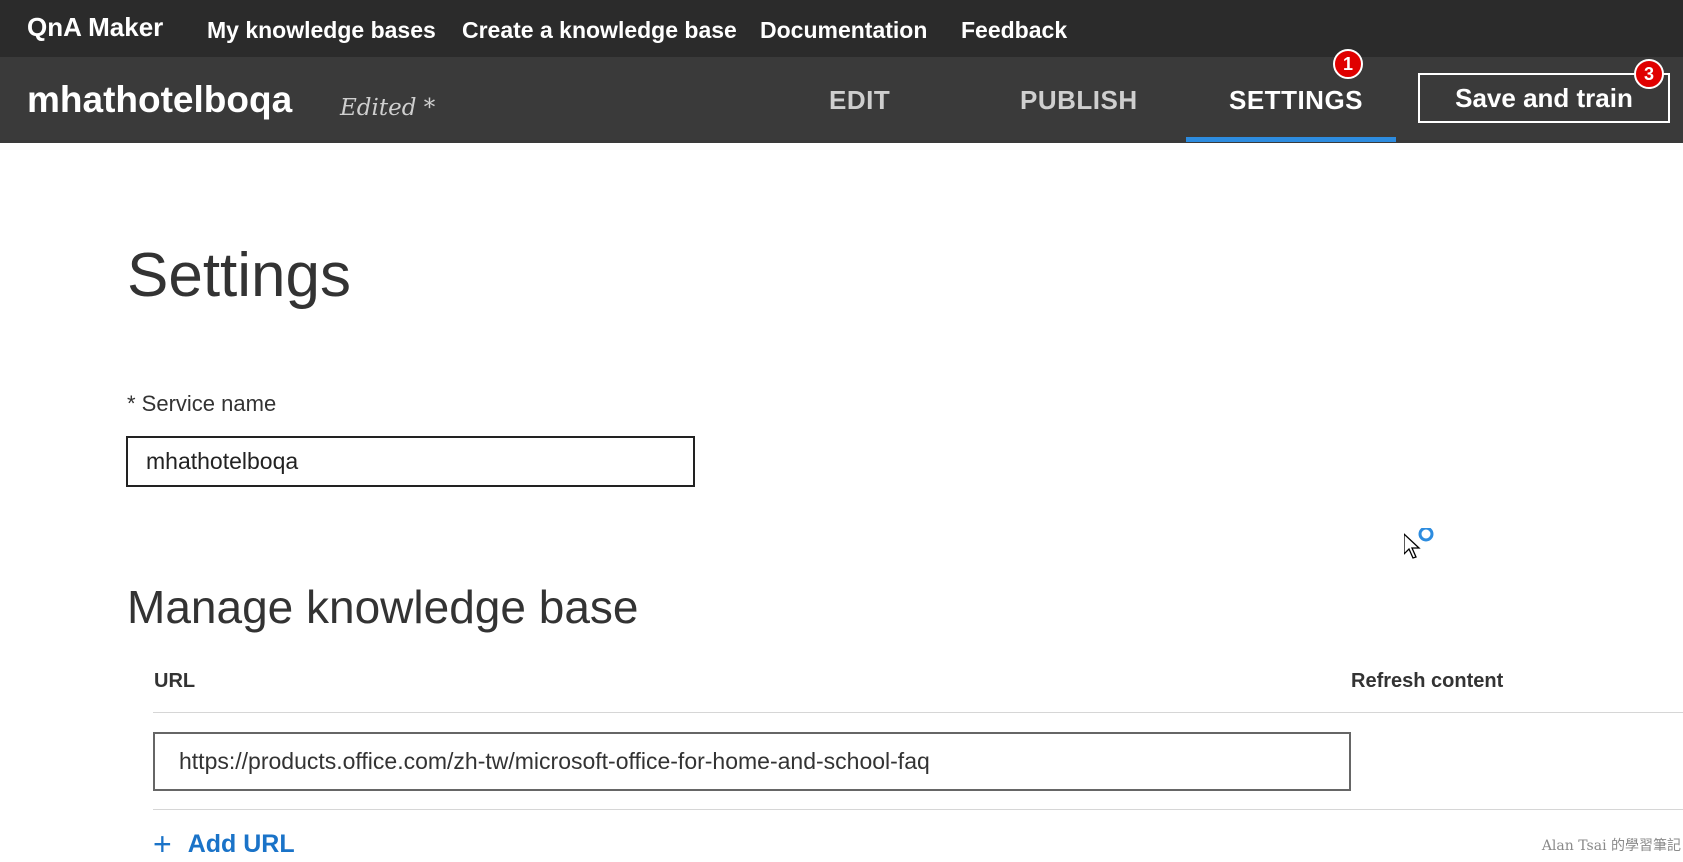 Image resolution: width=1683 pixels, height=862 pixels. I want to click on plus-icon: +, so click(162, 844).